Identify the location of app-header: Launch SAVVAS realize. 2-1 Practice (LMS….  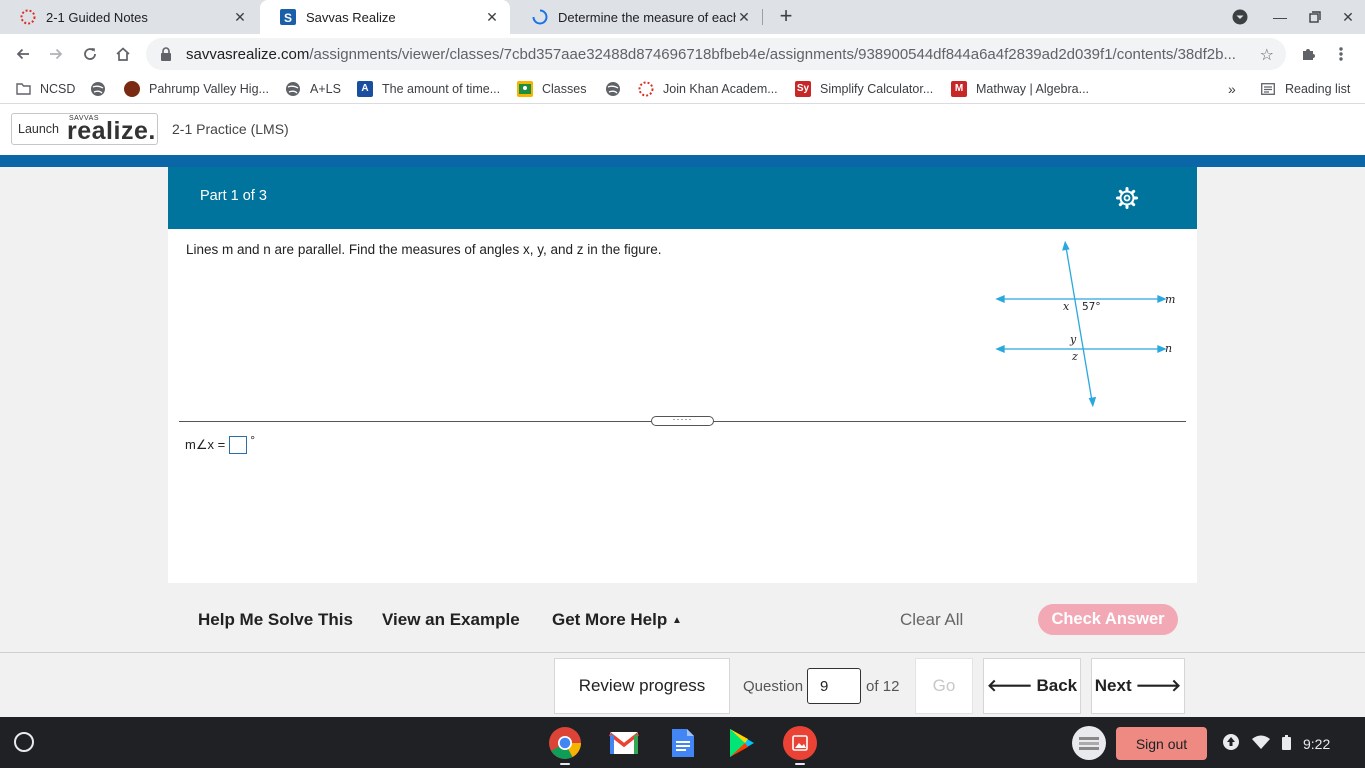
(682, 129).